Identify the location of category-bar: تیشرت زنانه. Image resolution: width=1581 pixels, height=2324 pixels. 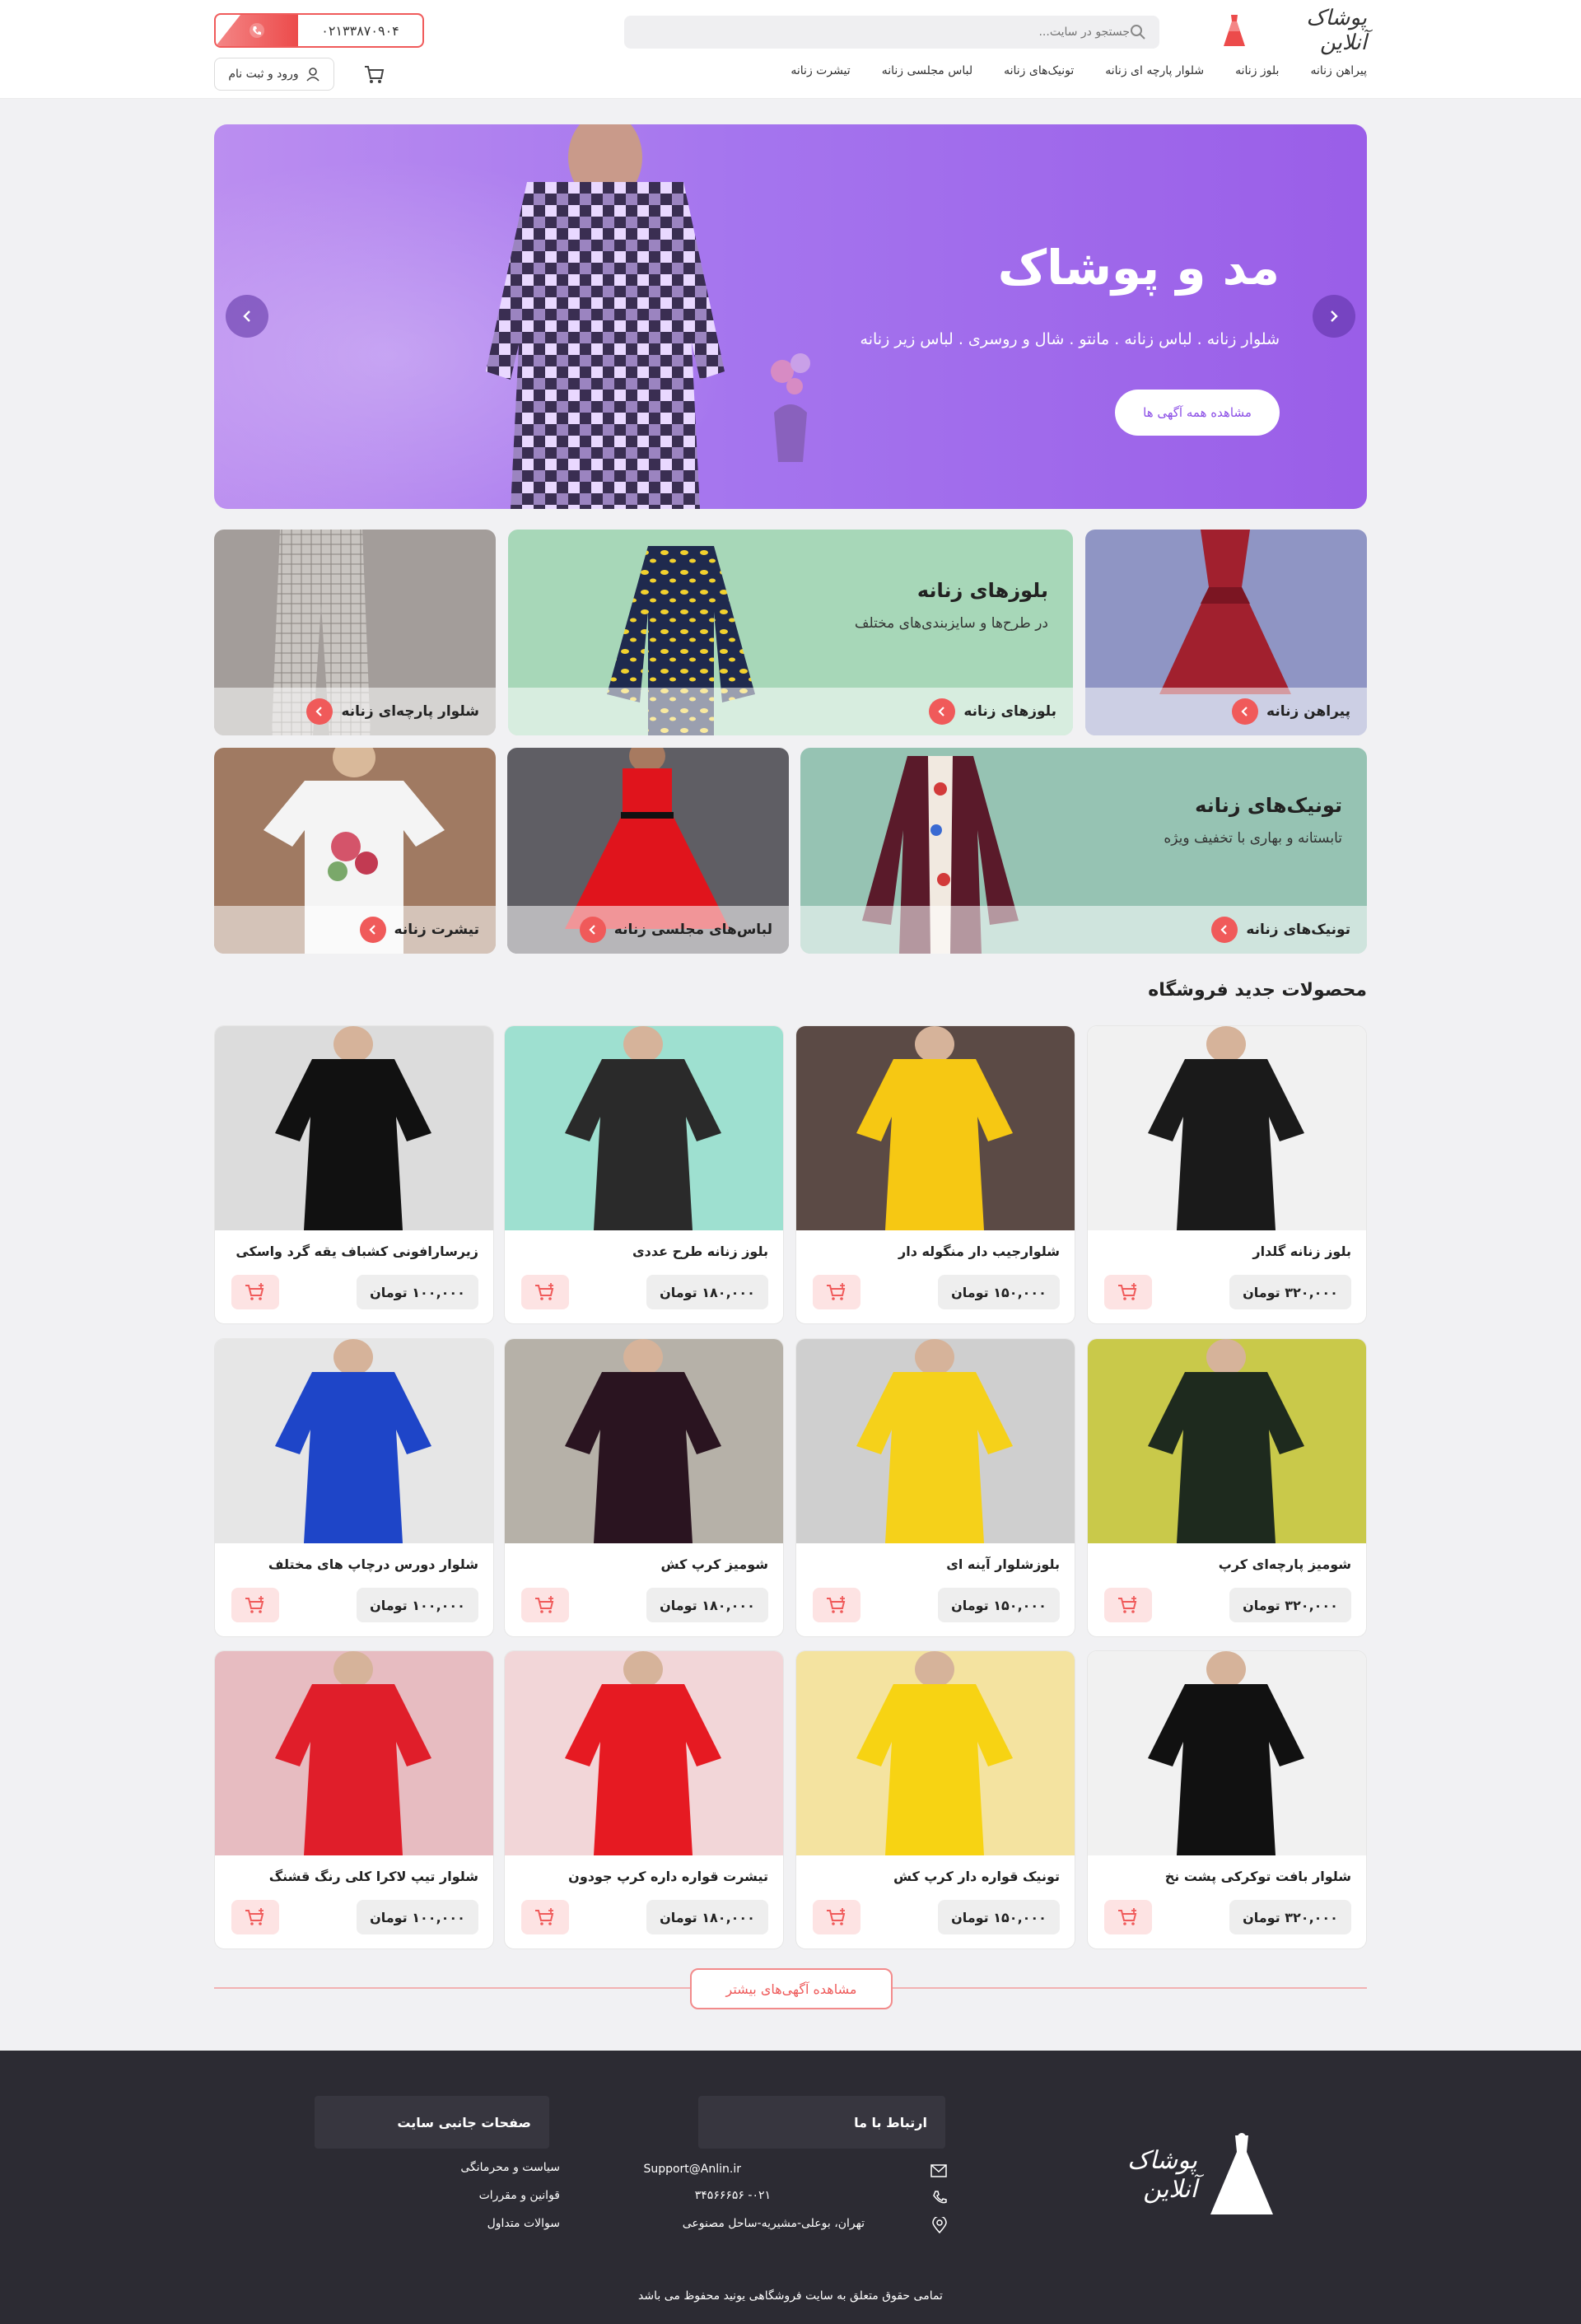
(355, 930).